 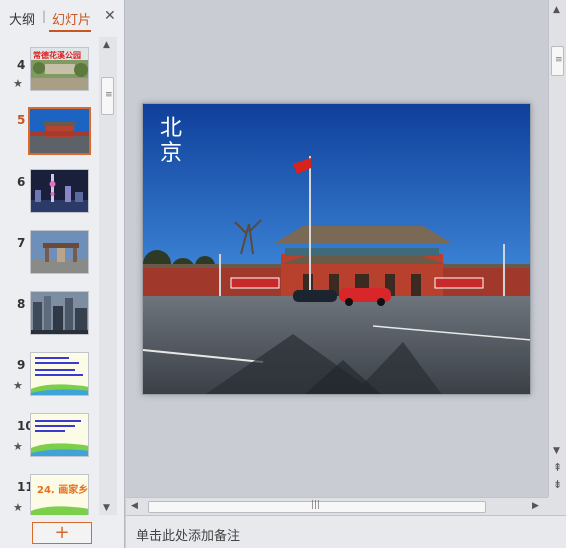 I want to click on grip-icon: |||, so click(x=316, y=505).